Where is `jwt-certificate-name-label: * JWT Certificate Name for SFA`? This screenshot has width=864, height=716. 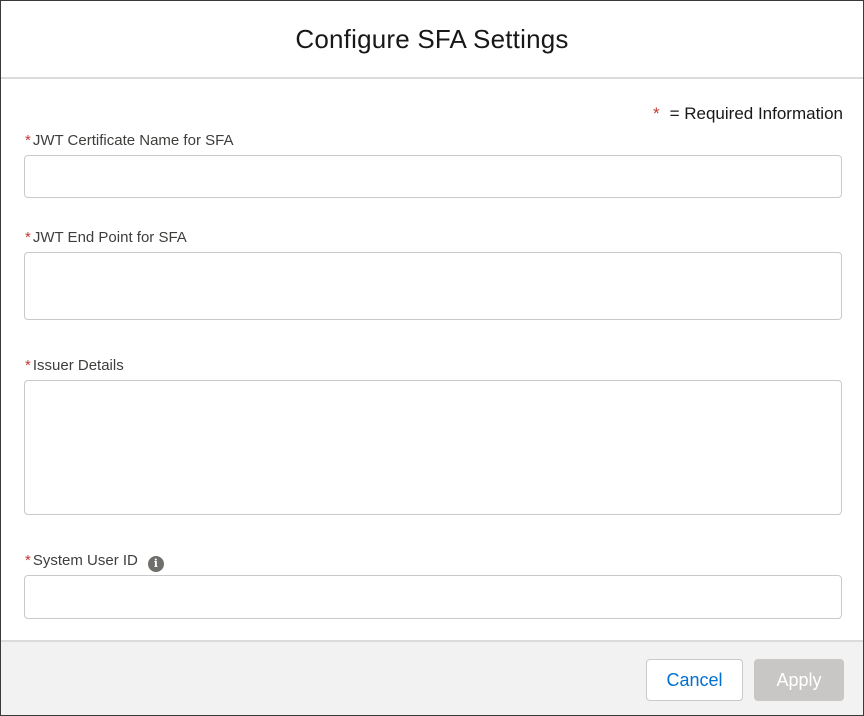
jwt-certificate-name-label: * JWT Certificate Name for SFA is located at coordinates (129, 140).